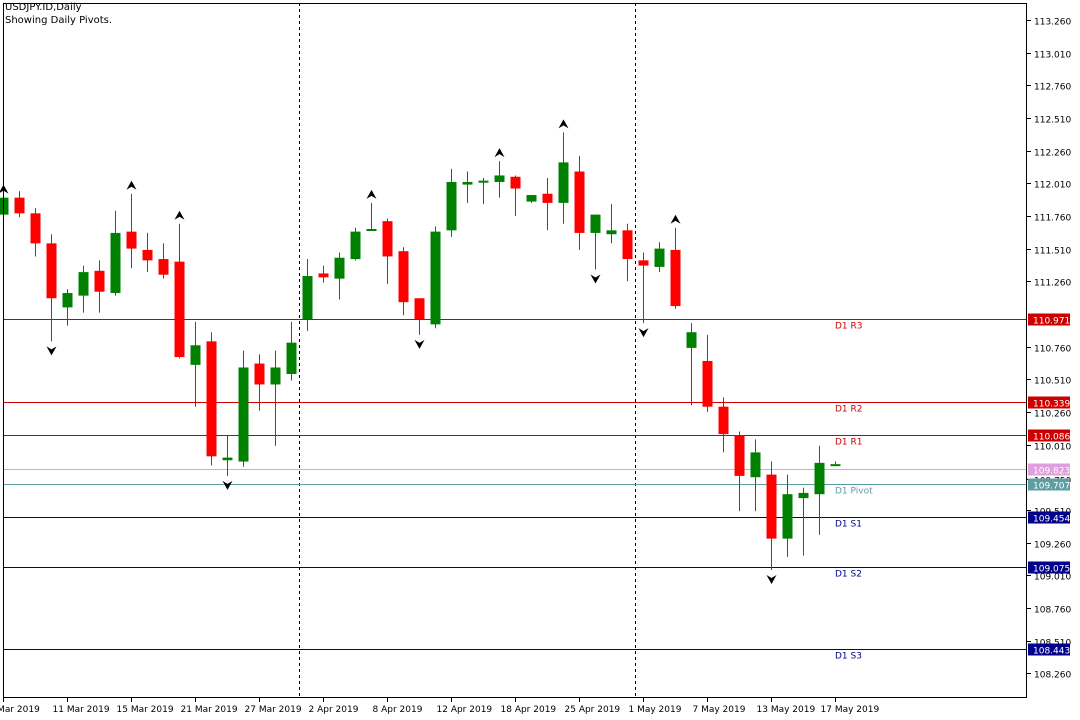 This screenshot has height=720, width=1080. I want to click on price-tag-label: 110.971, so click(1051, 322).